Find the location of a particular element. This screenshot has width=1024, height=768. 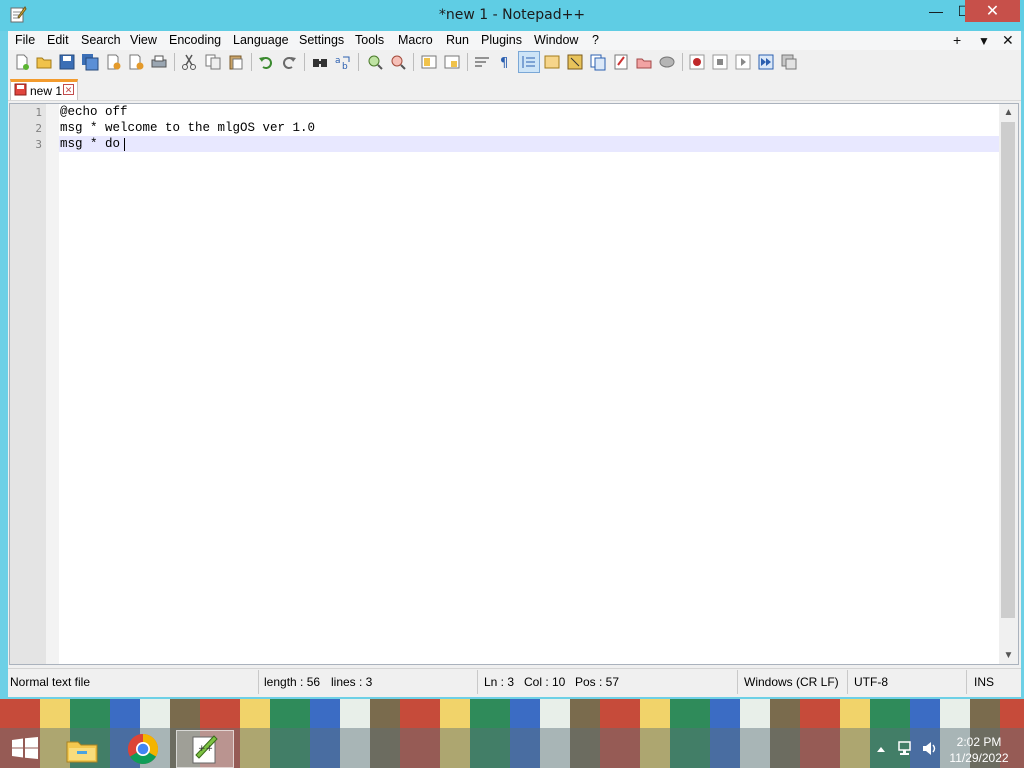

replace-icon: ab is located at coordinates (343, 62).